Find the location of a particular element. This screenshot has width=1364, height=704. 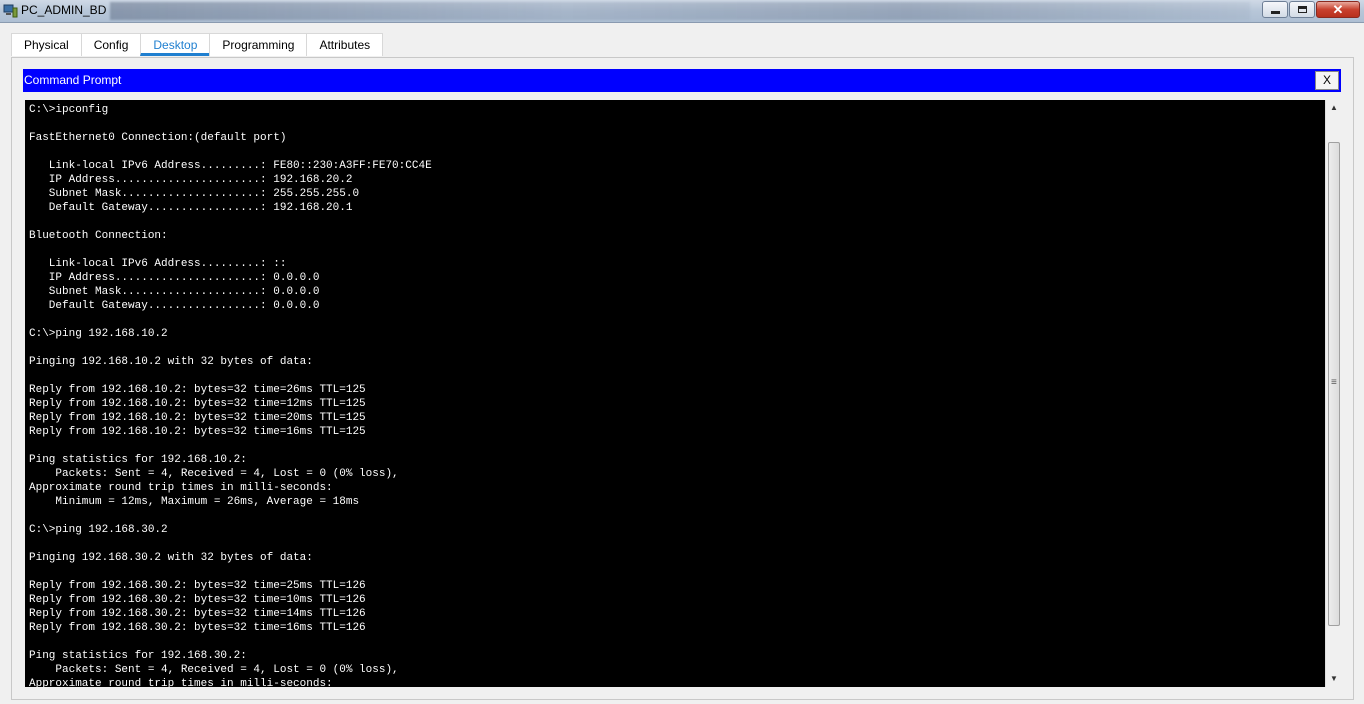

restore-icon is located at coordinates (1302, 9).